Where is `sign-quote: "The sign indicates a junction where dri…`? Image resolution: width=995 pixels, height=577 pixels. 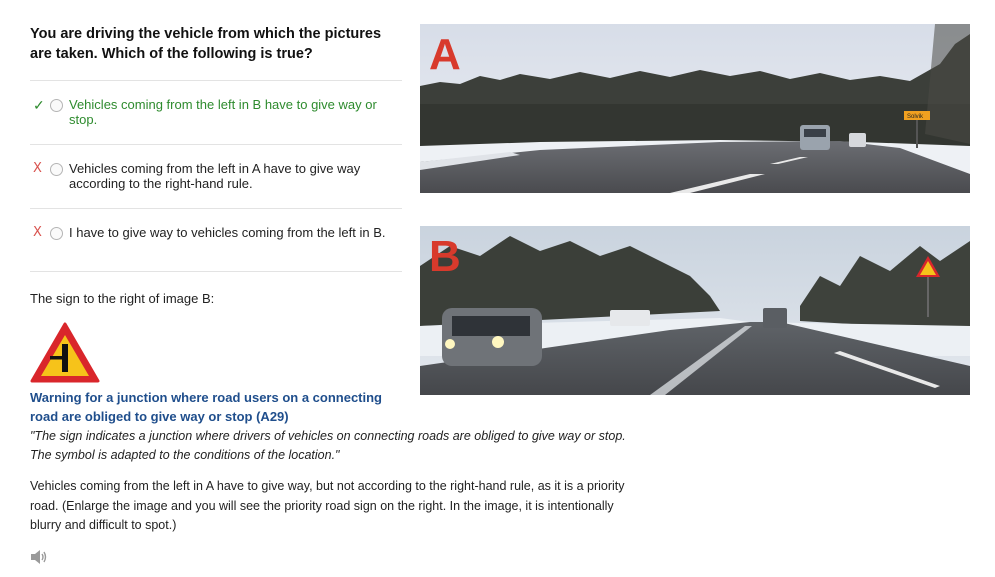 sign-quote: "The sign indicates a junction where dri… is located at coordinates (328, 445).